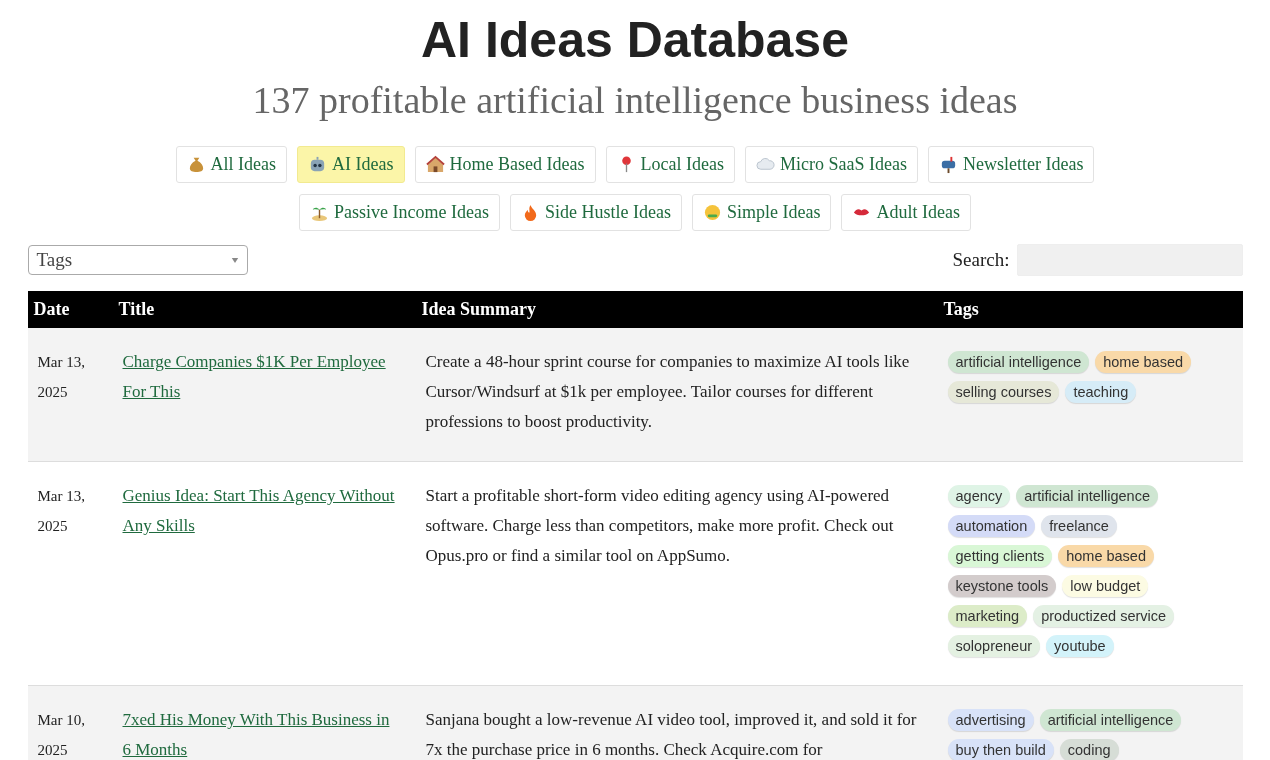 This screenshot has width=1270, height=760. What do you see at coordinates (1002, 586) in the screenshot?
I see `tag: keystone tools` at bounding box center [1002, 586].